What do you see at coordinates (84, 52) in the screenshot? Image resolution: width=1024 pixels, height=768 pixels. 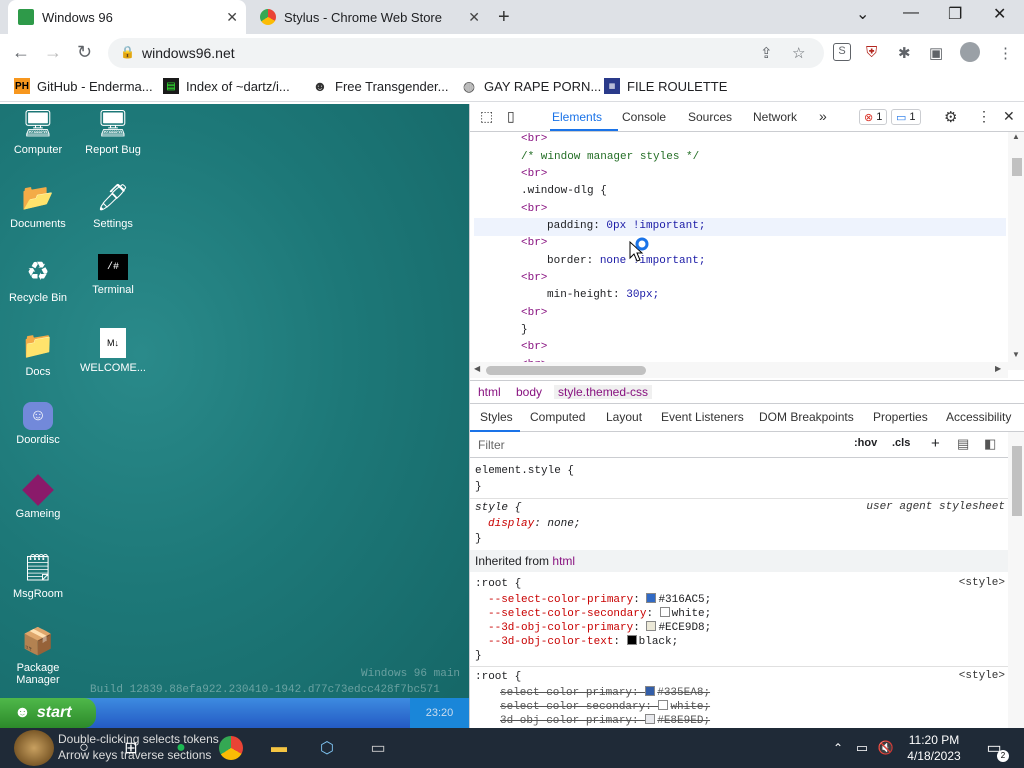 I see `reload-icon: ↻` at bounding box center [84, 52].